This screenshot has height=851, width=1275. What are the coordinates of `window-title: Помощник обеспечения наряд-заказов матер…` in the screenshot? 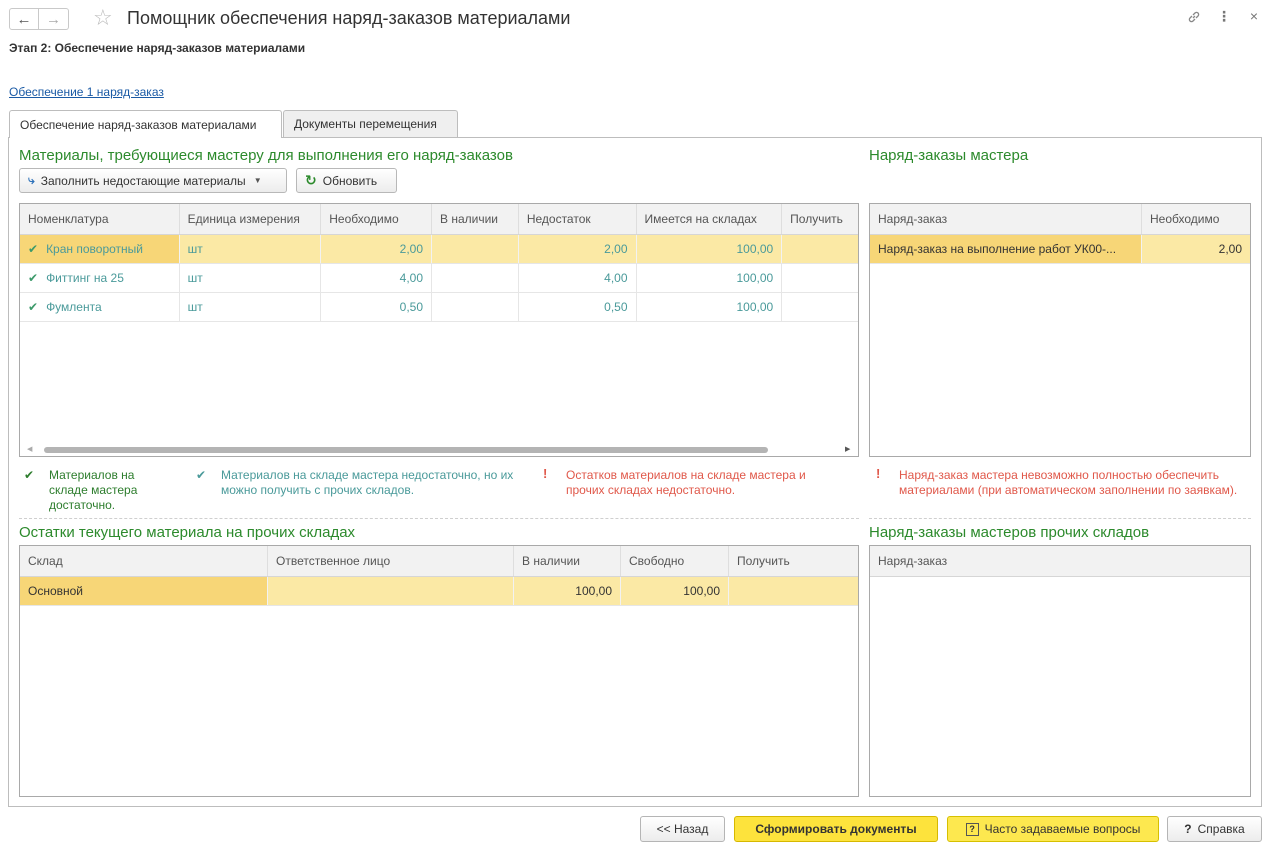 It's located at (349, 18).